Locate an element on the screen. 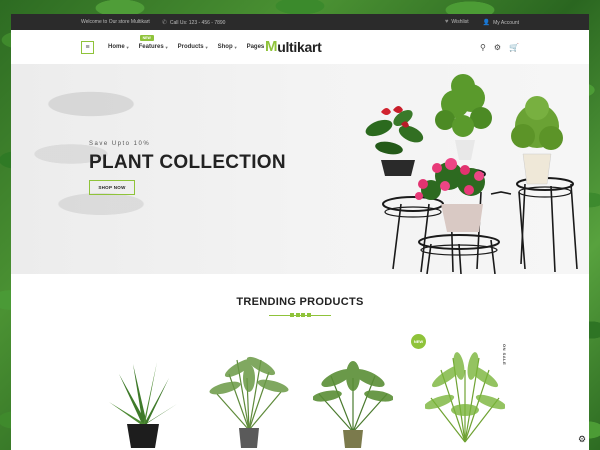 The height and width of the screenshot is (450, 600). account-label: My Account is located at coordinates (506, 22).